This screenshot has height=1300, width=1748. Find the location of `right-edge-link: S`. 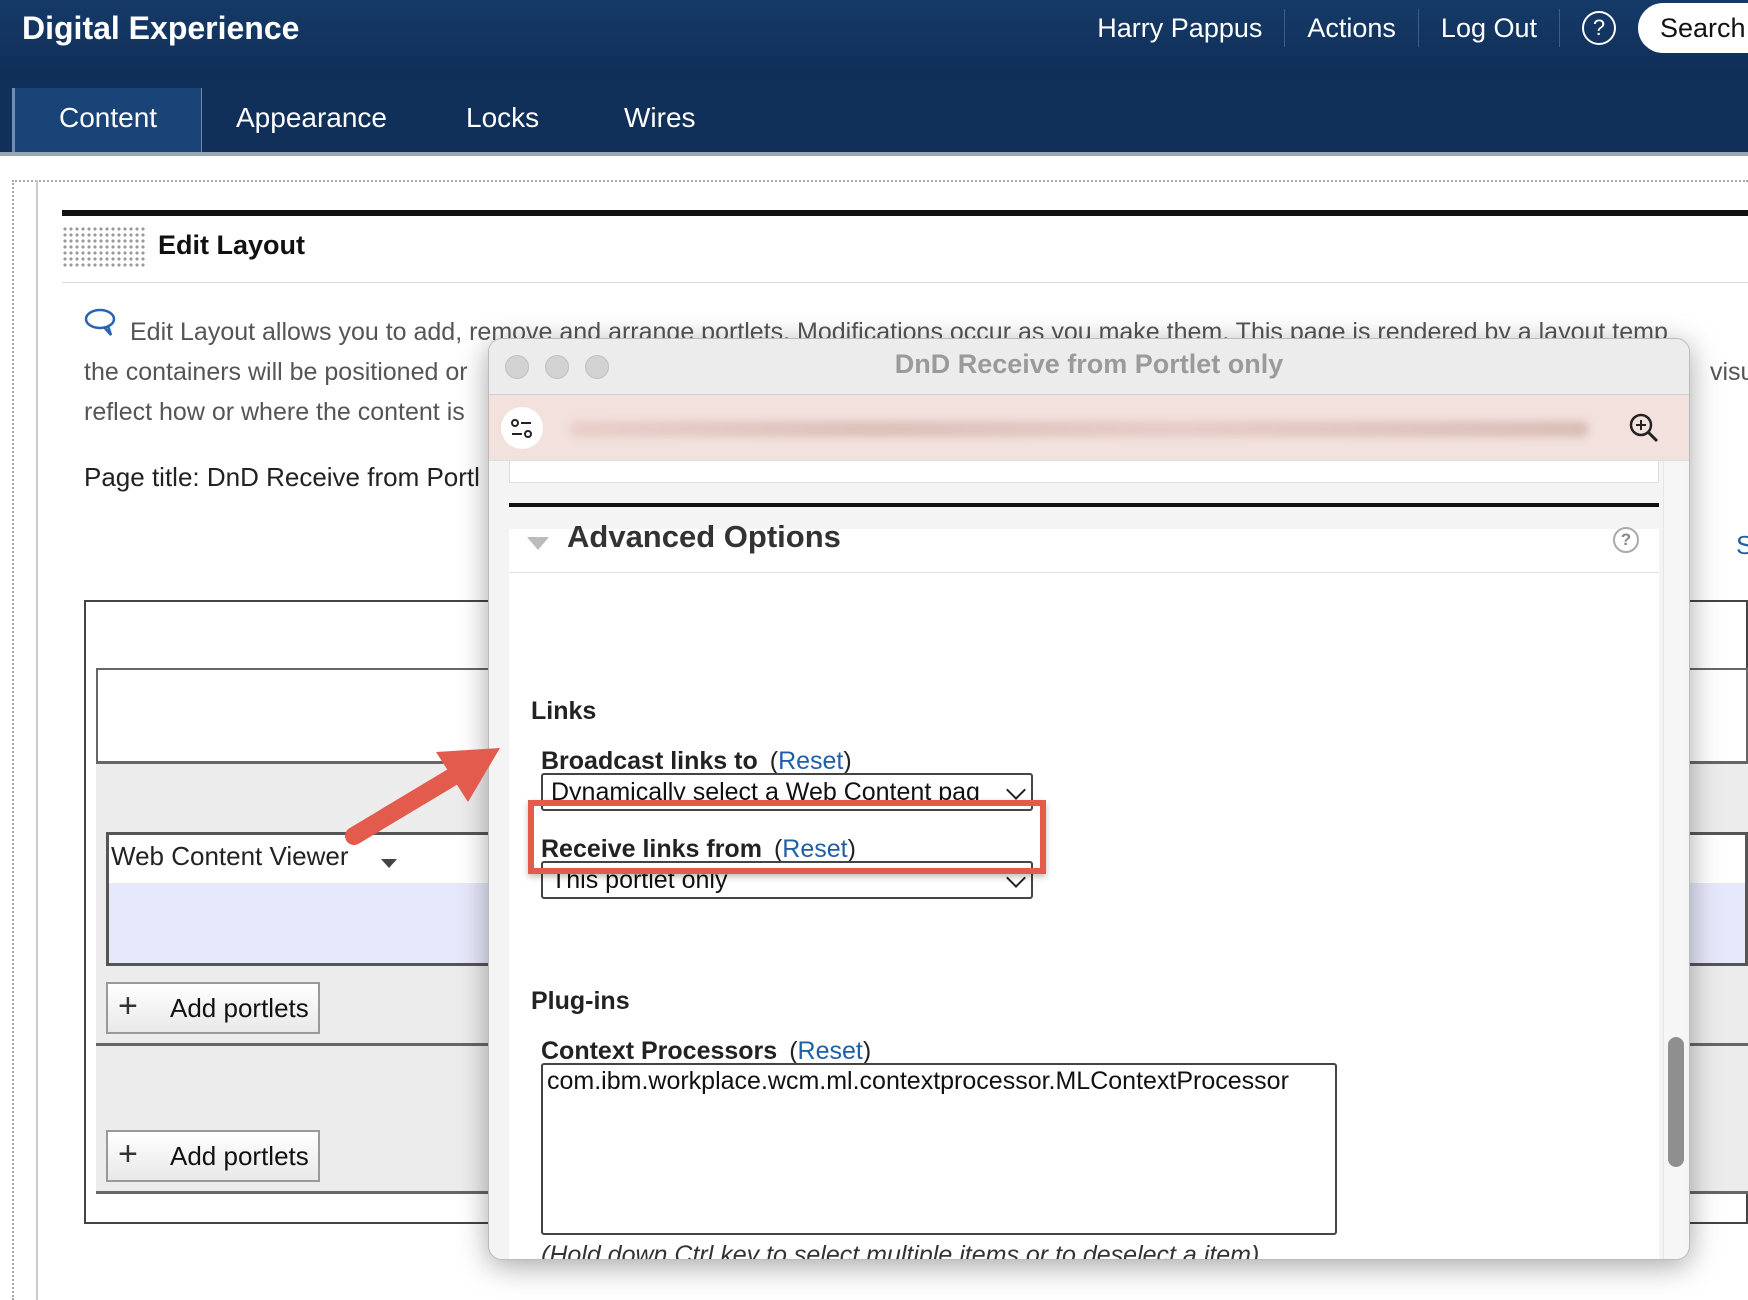

right-edge-link: S is located at coordinates (1742, 545).